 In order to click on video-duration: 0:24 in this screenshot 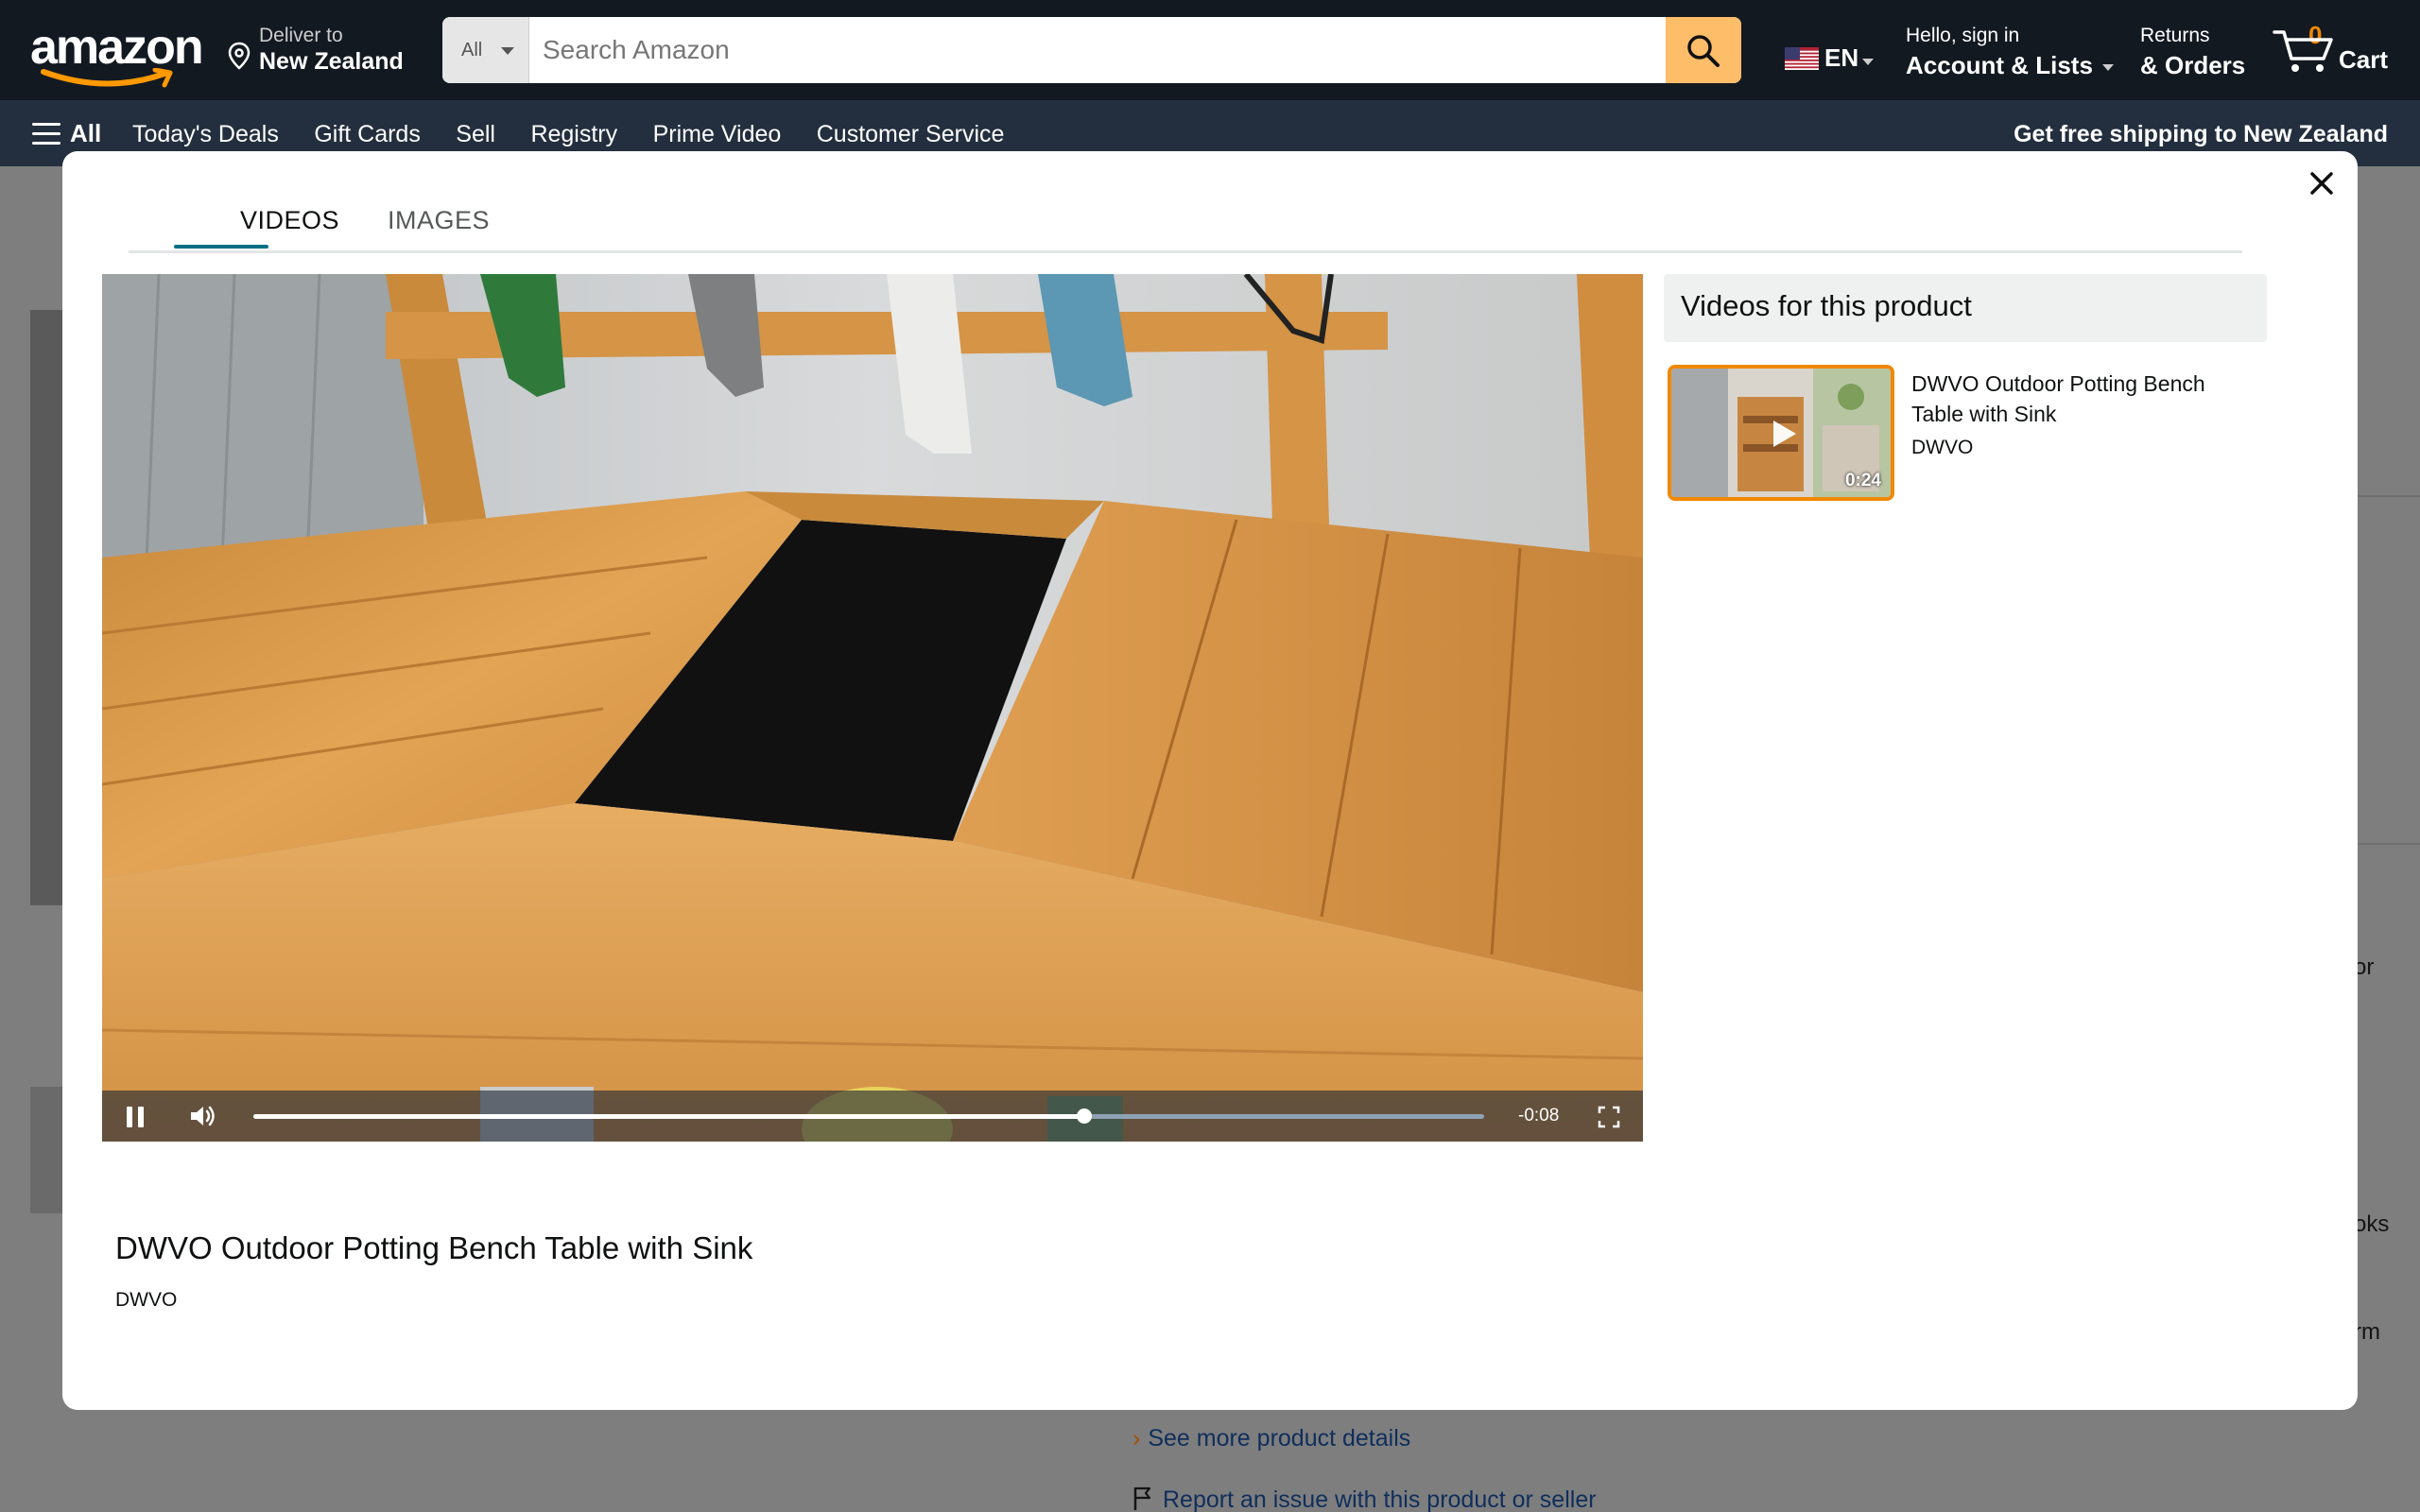, I will do `click(1862, 480)`.